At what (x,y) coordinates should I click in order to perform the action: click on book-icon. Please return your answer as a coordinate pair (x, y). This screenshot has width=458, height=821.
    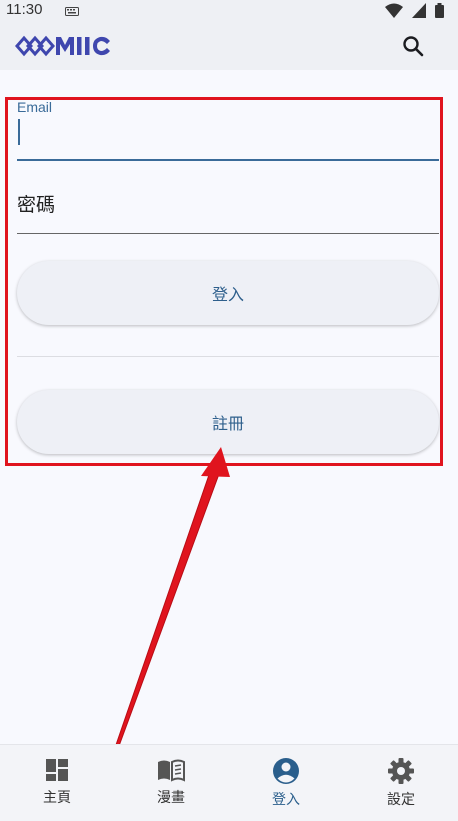
    Looking at the image, I should click on (171, 770).